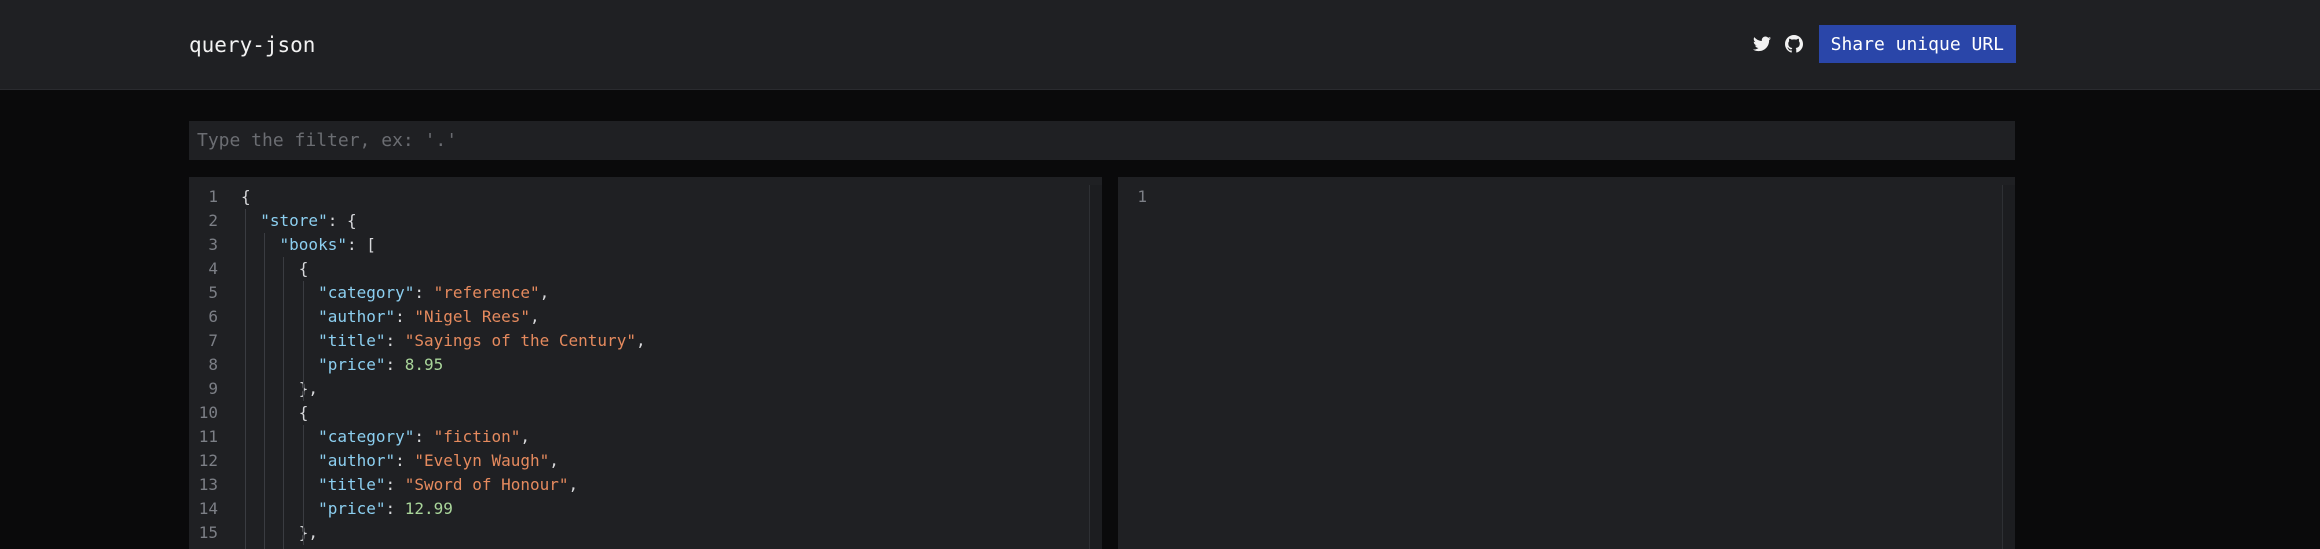  I want to click on code-line: 8 "price": 8.95, so click(645, 365).